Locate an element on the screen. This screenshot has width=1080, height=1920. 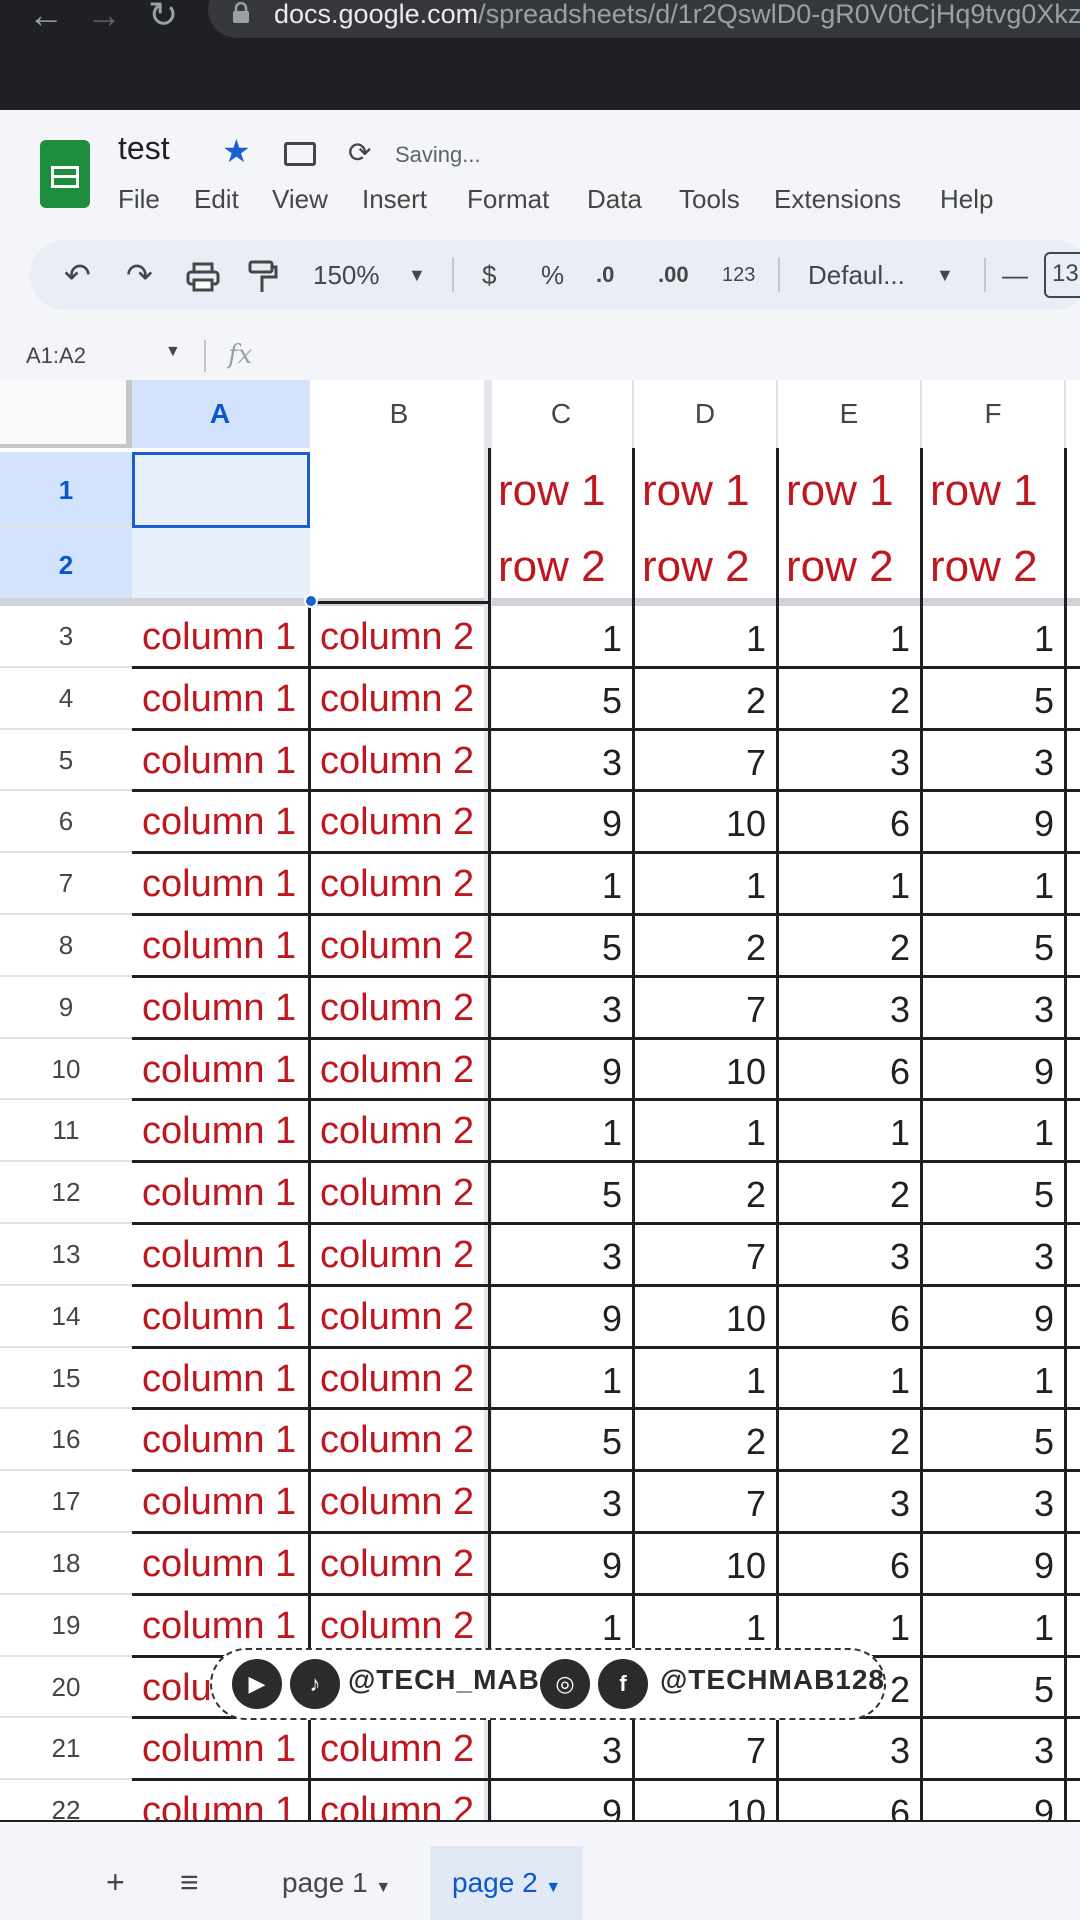
row-header-16: 16 is located at coordinates (66, 1440).